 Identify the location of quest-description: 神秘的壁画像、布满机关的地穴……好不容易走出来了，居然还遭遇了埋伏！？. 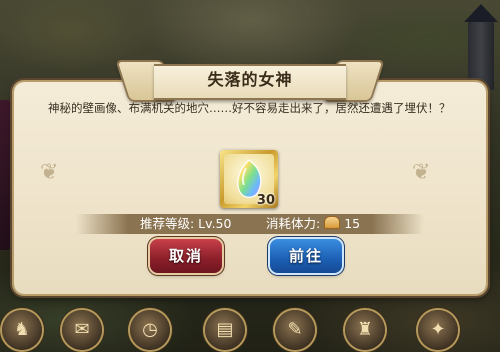
(249, 108).